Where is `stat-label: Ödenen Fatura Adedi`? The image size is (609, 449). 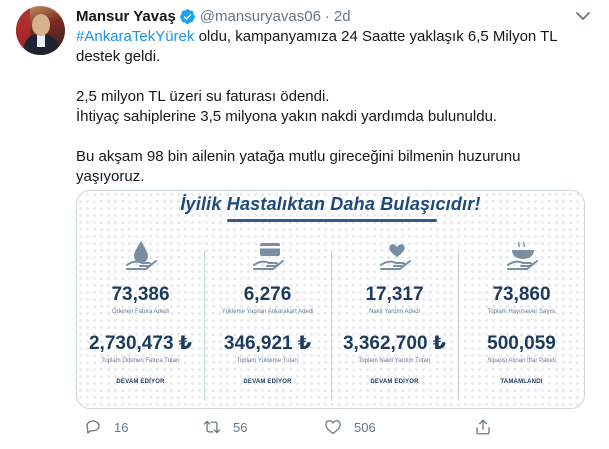
stat-label: Ödenen Fatura Adedi is located at coordinates (140, 312).